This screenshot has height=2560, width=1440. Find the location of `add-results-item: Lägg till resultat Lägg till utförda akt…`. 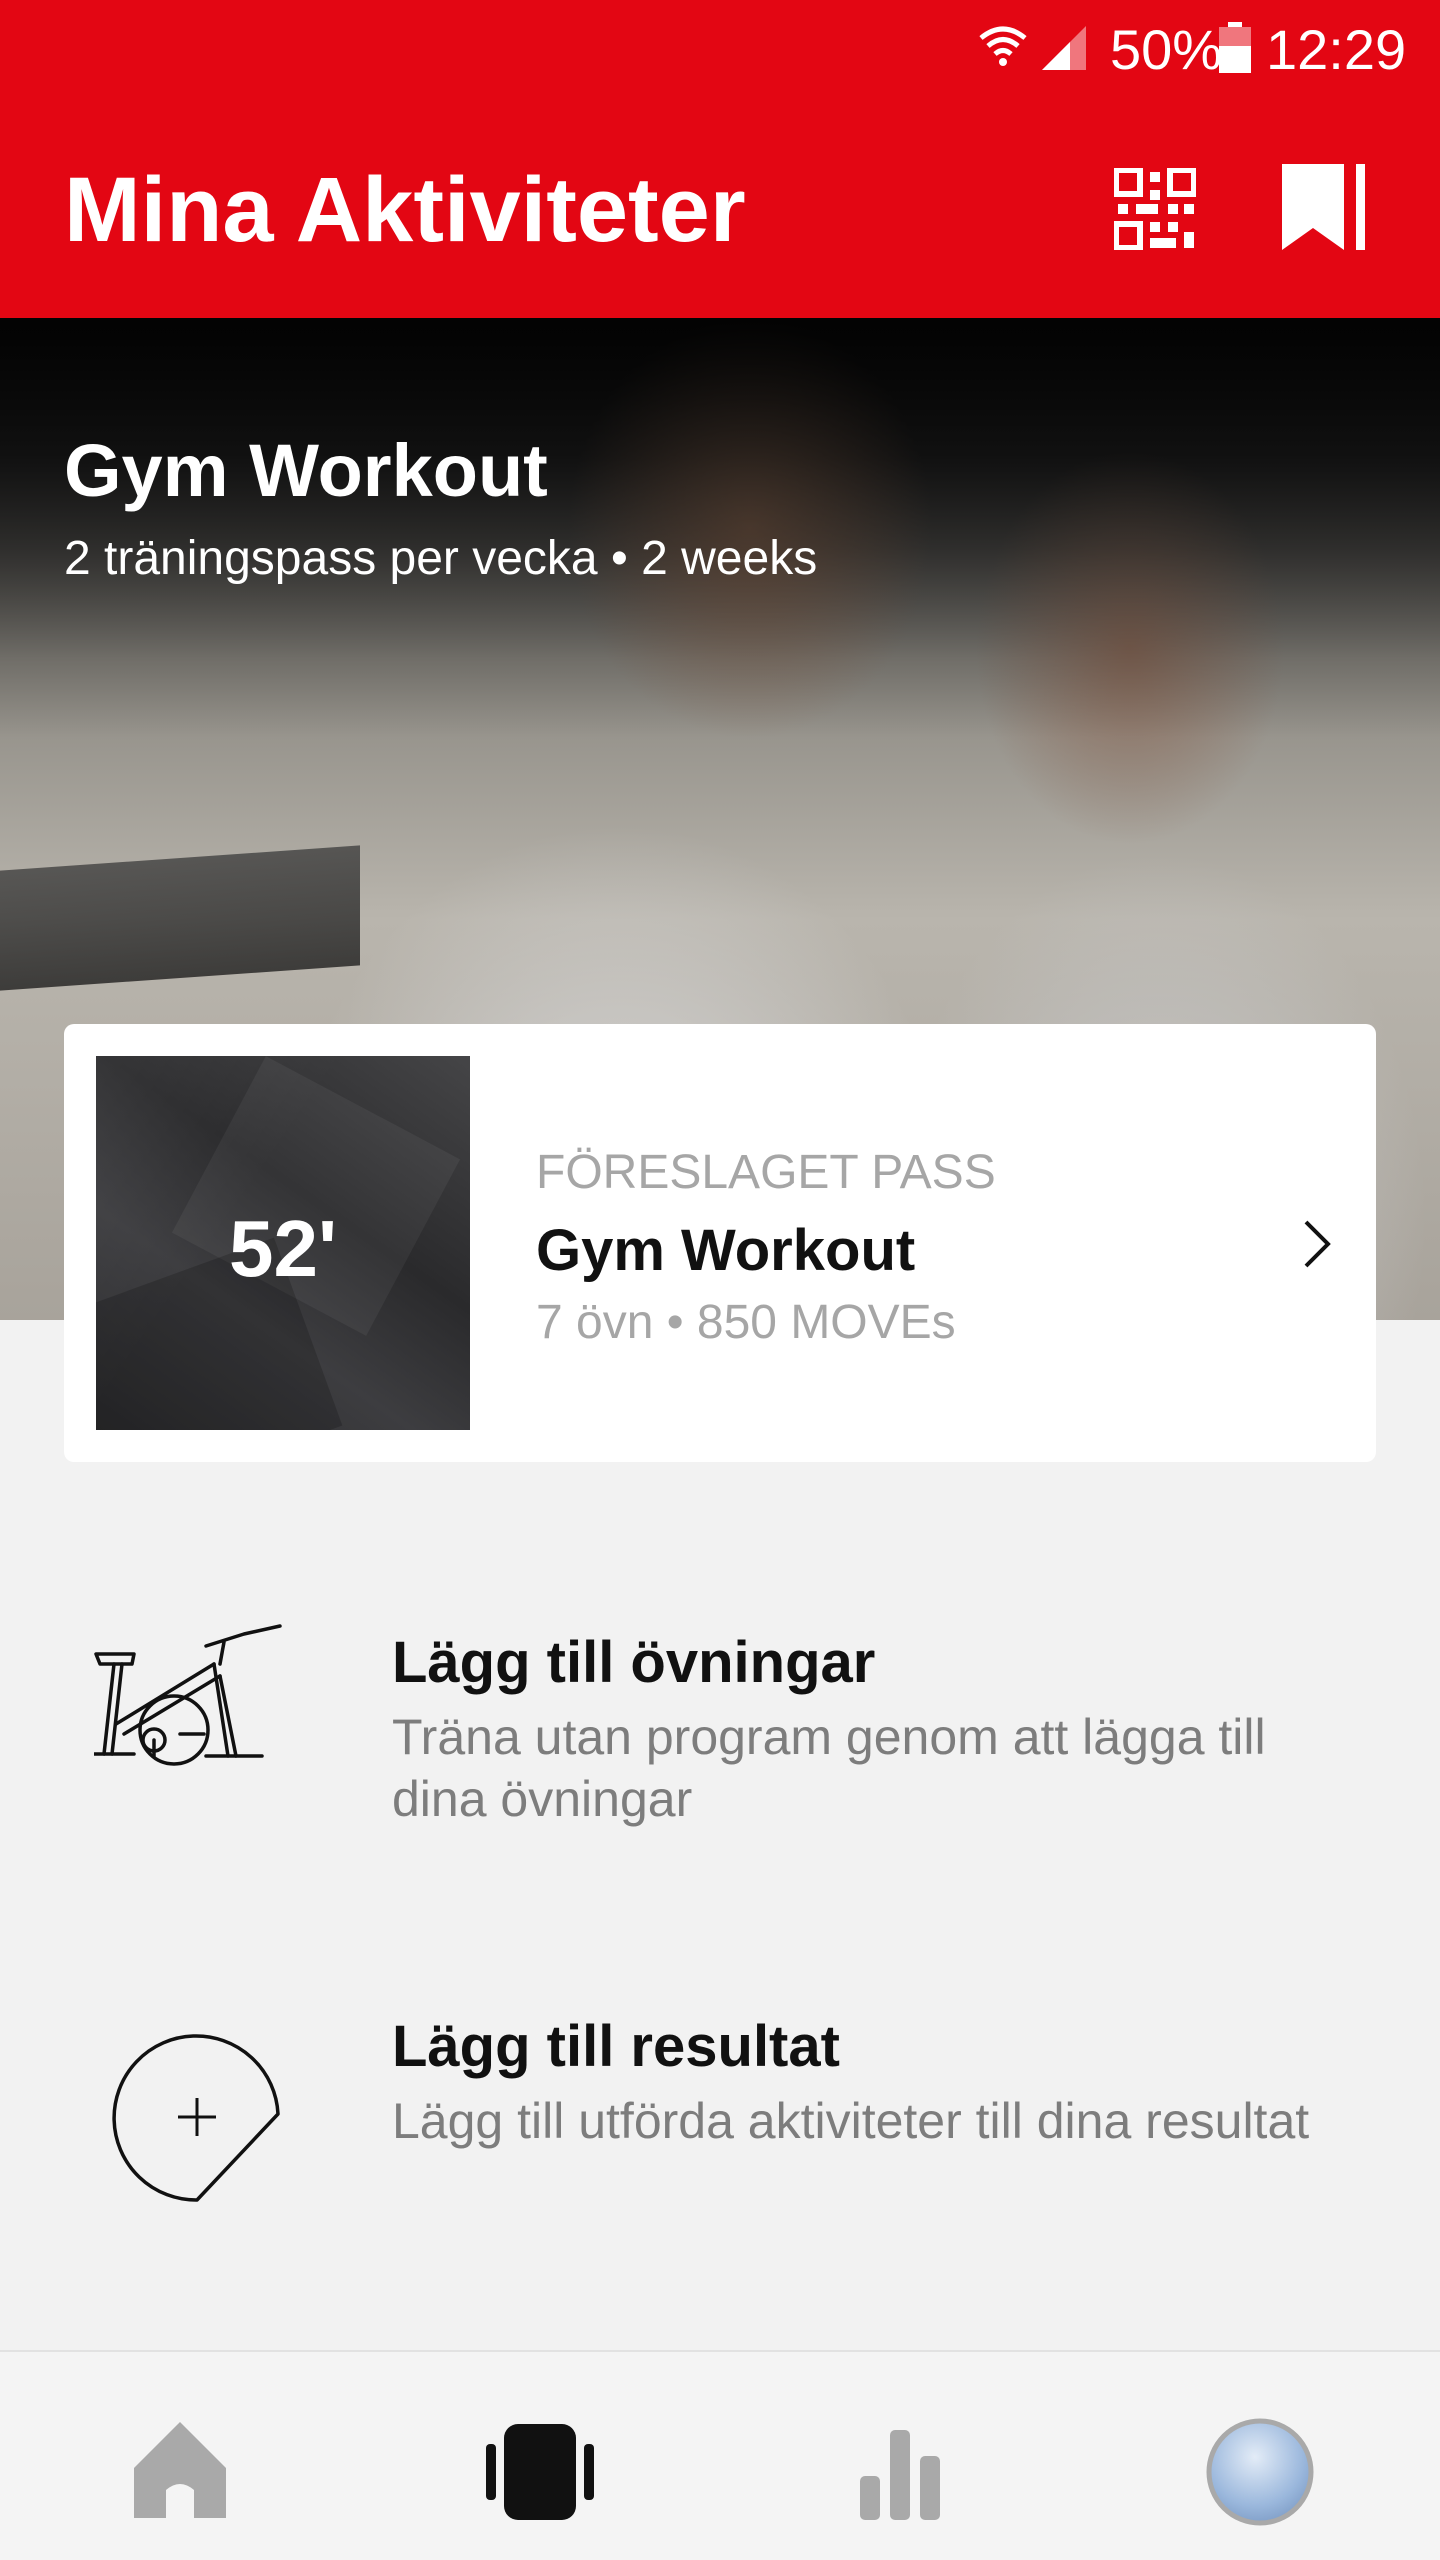

add-results-item: Lägg till resultat Lägg till utförda akt… is located at coordinates (720, 2122).